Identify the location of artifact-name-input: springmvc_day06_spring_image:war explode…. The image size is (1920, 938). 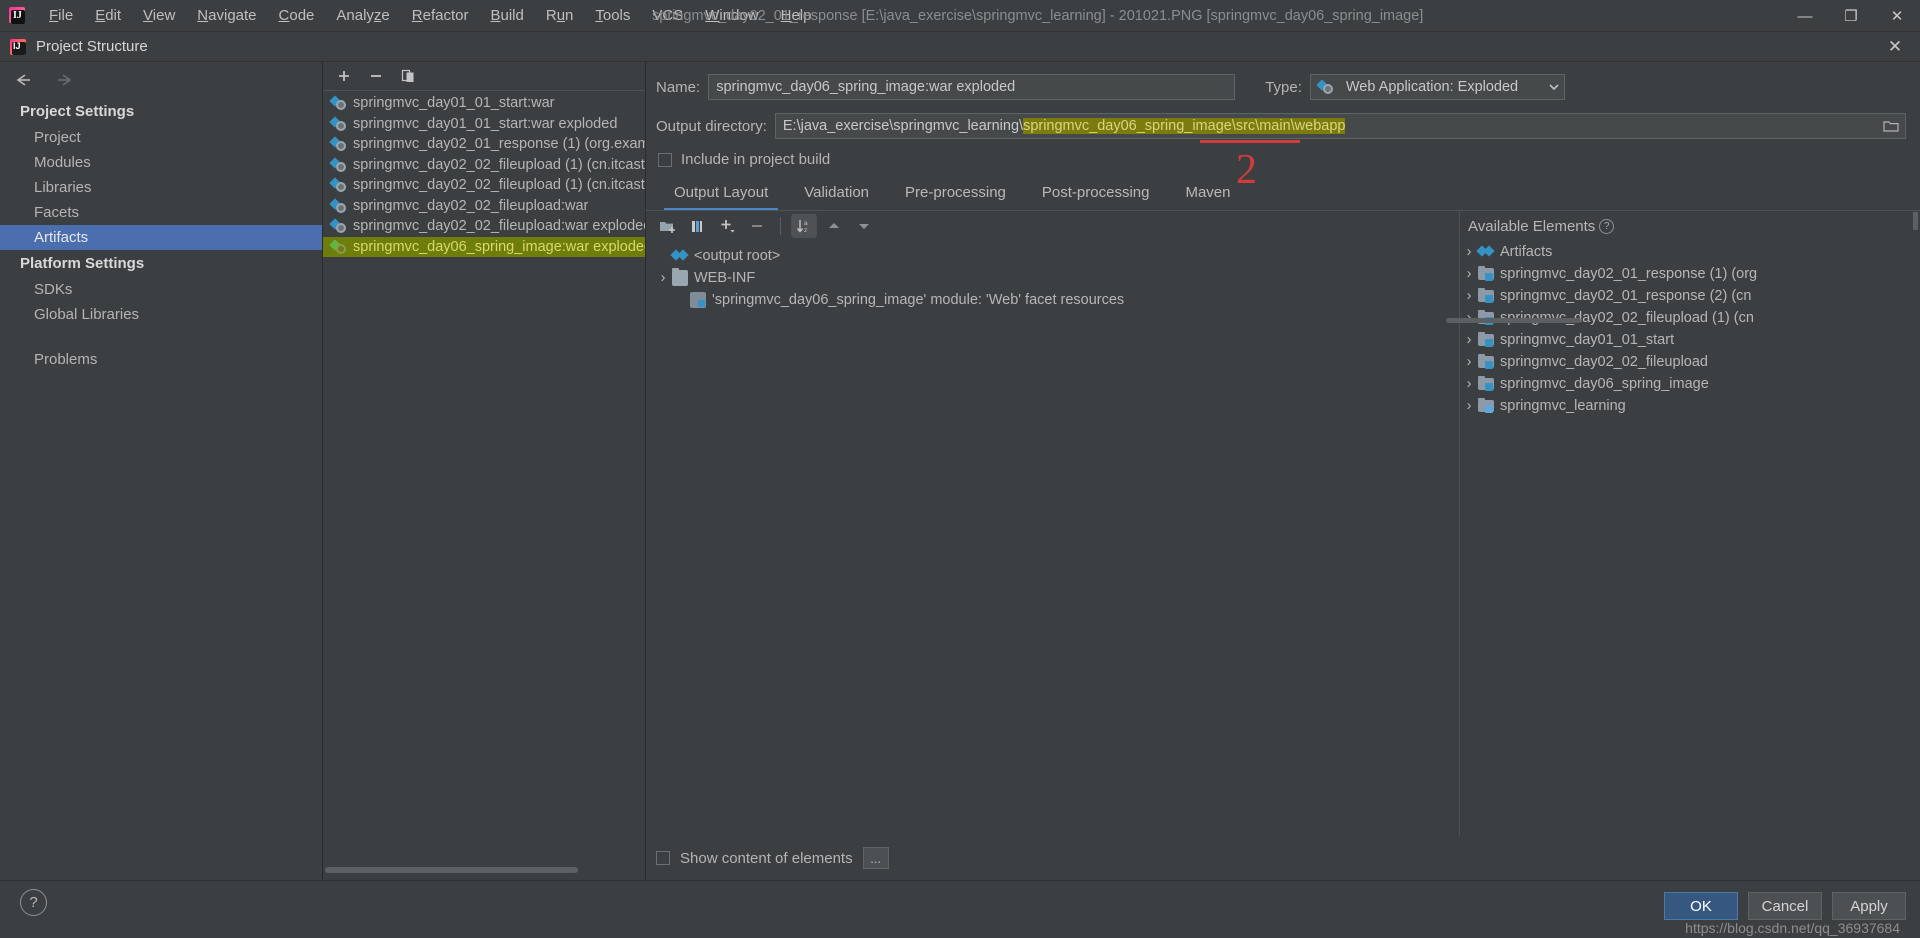
(972, 87).